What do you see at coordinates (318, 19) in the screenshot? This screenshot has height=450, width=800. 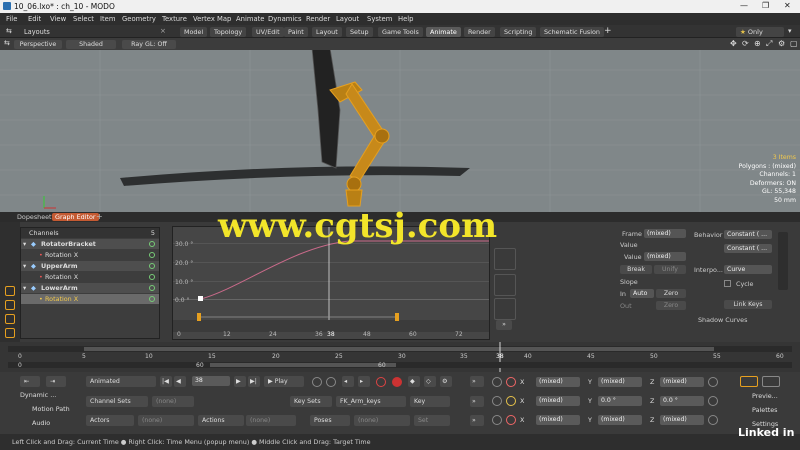 I see `menu-render: Render` at bounding box center [318, 19].